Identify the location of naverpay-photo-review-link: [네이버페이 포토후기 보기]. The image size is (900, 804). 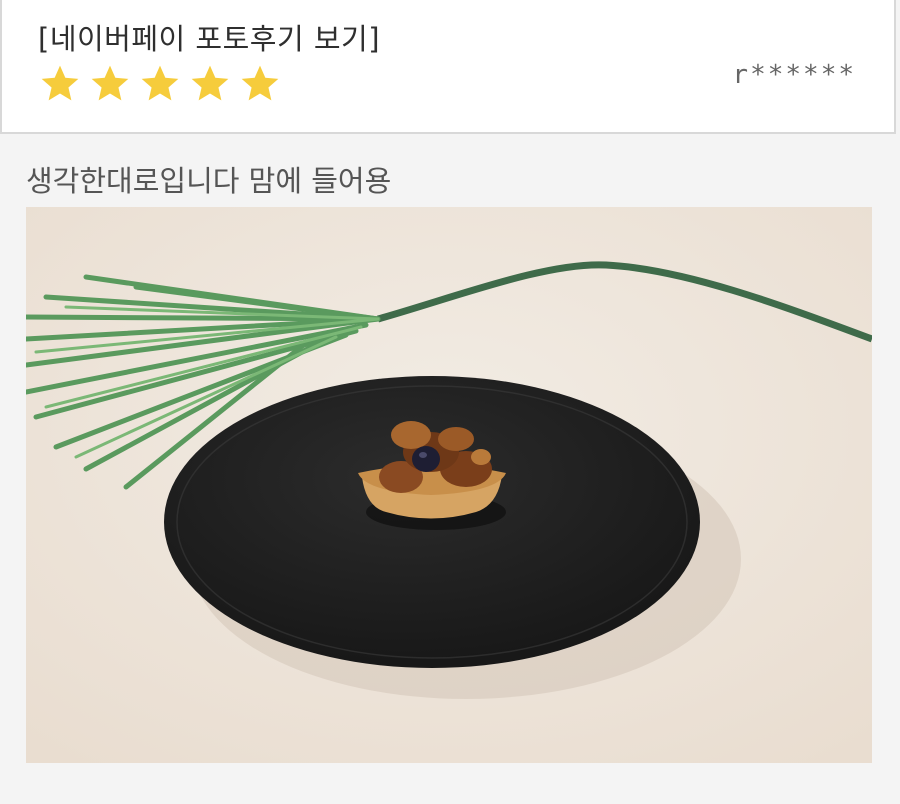
(209, 37).